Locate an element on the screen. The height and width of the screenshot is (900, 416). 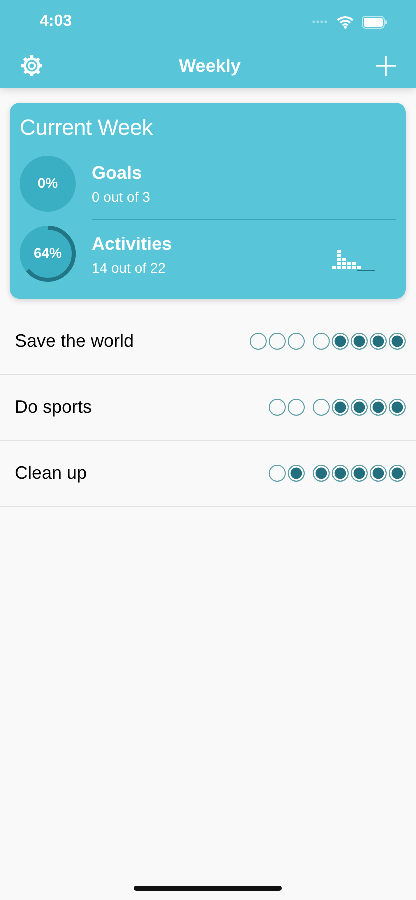
battery-icon is located at coordinates (375, 22).